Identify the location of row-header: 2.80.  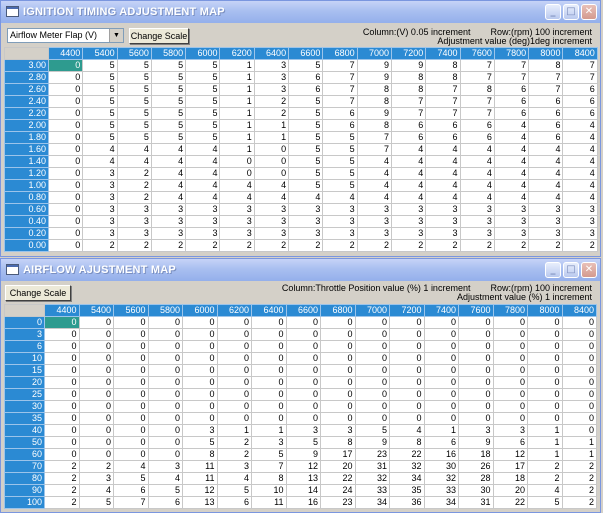
(26, 77).